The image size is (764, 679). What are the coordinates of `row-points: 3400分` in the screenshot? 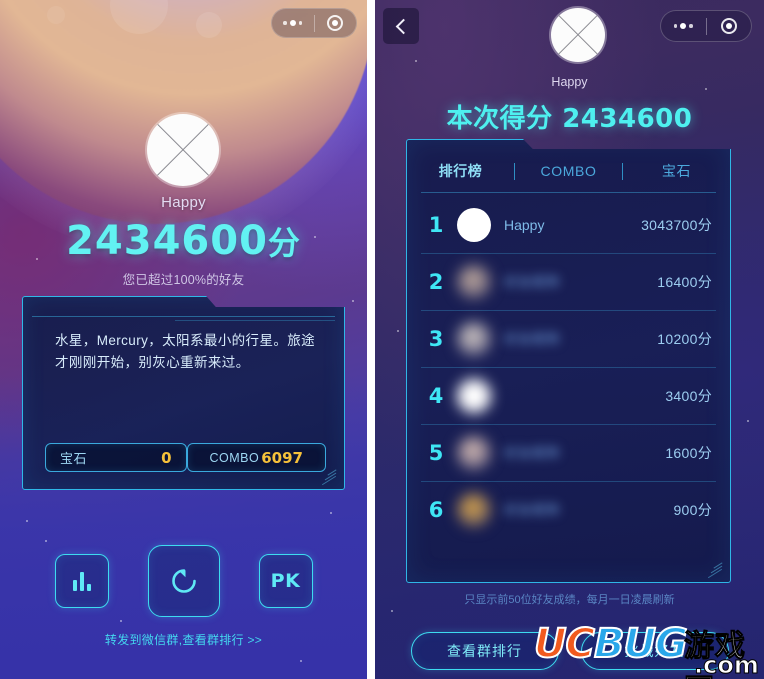 It's located at (688, 395).